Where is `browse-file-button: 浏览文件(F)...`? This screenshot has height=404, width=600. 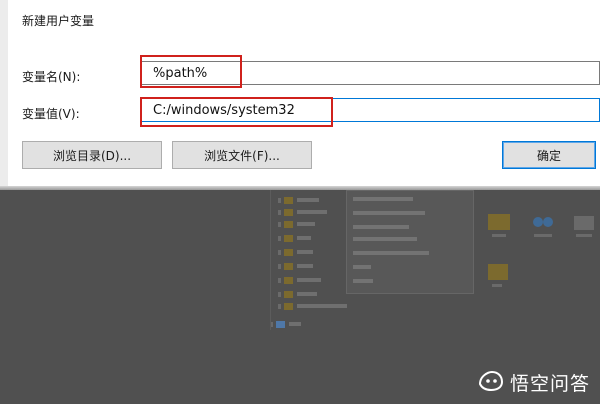
browse-file-button: 浏览文件(F)... is located at coordinates (242, 155).